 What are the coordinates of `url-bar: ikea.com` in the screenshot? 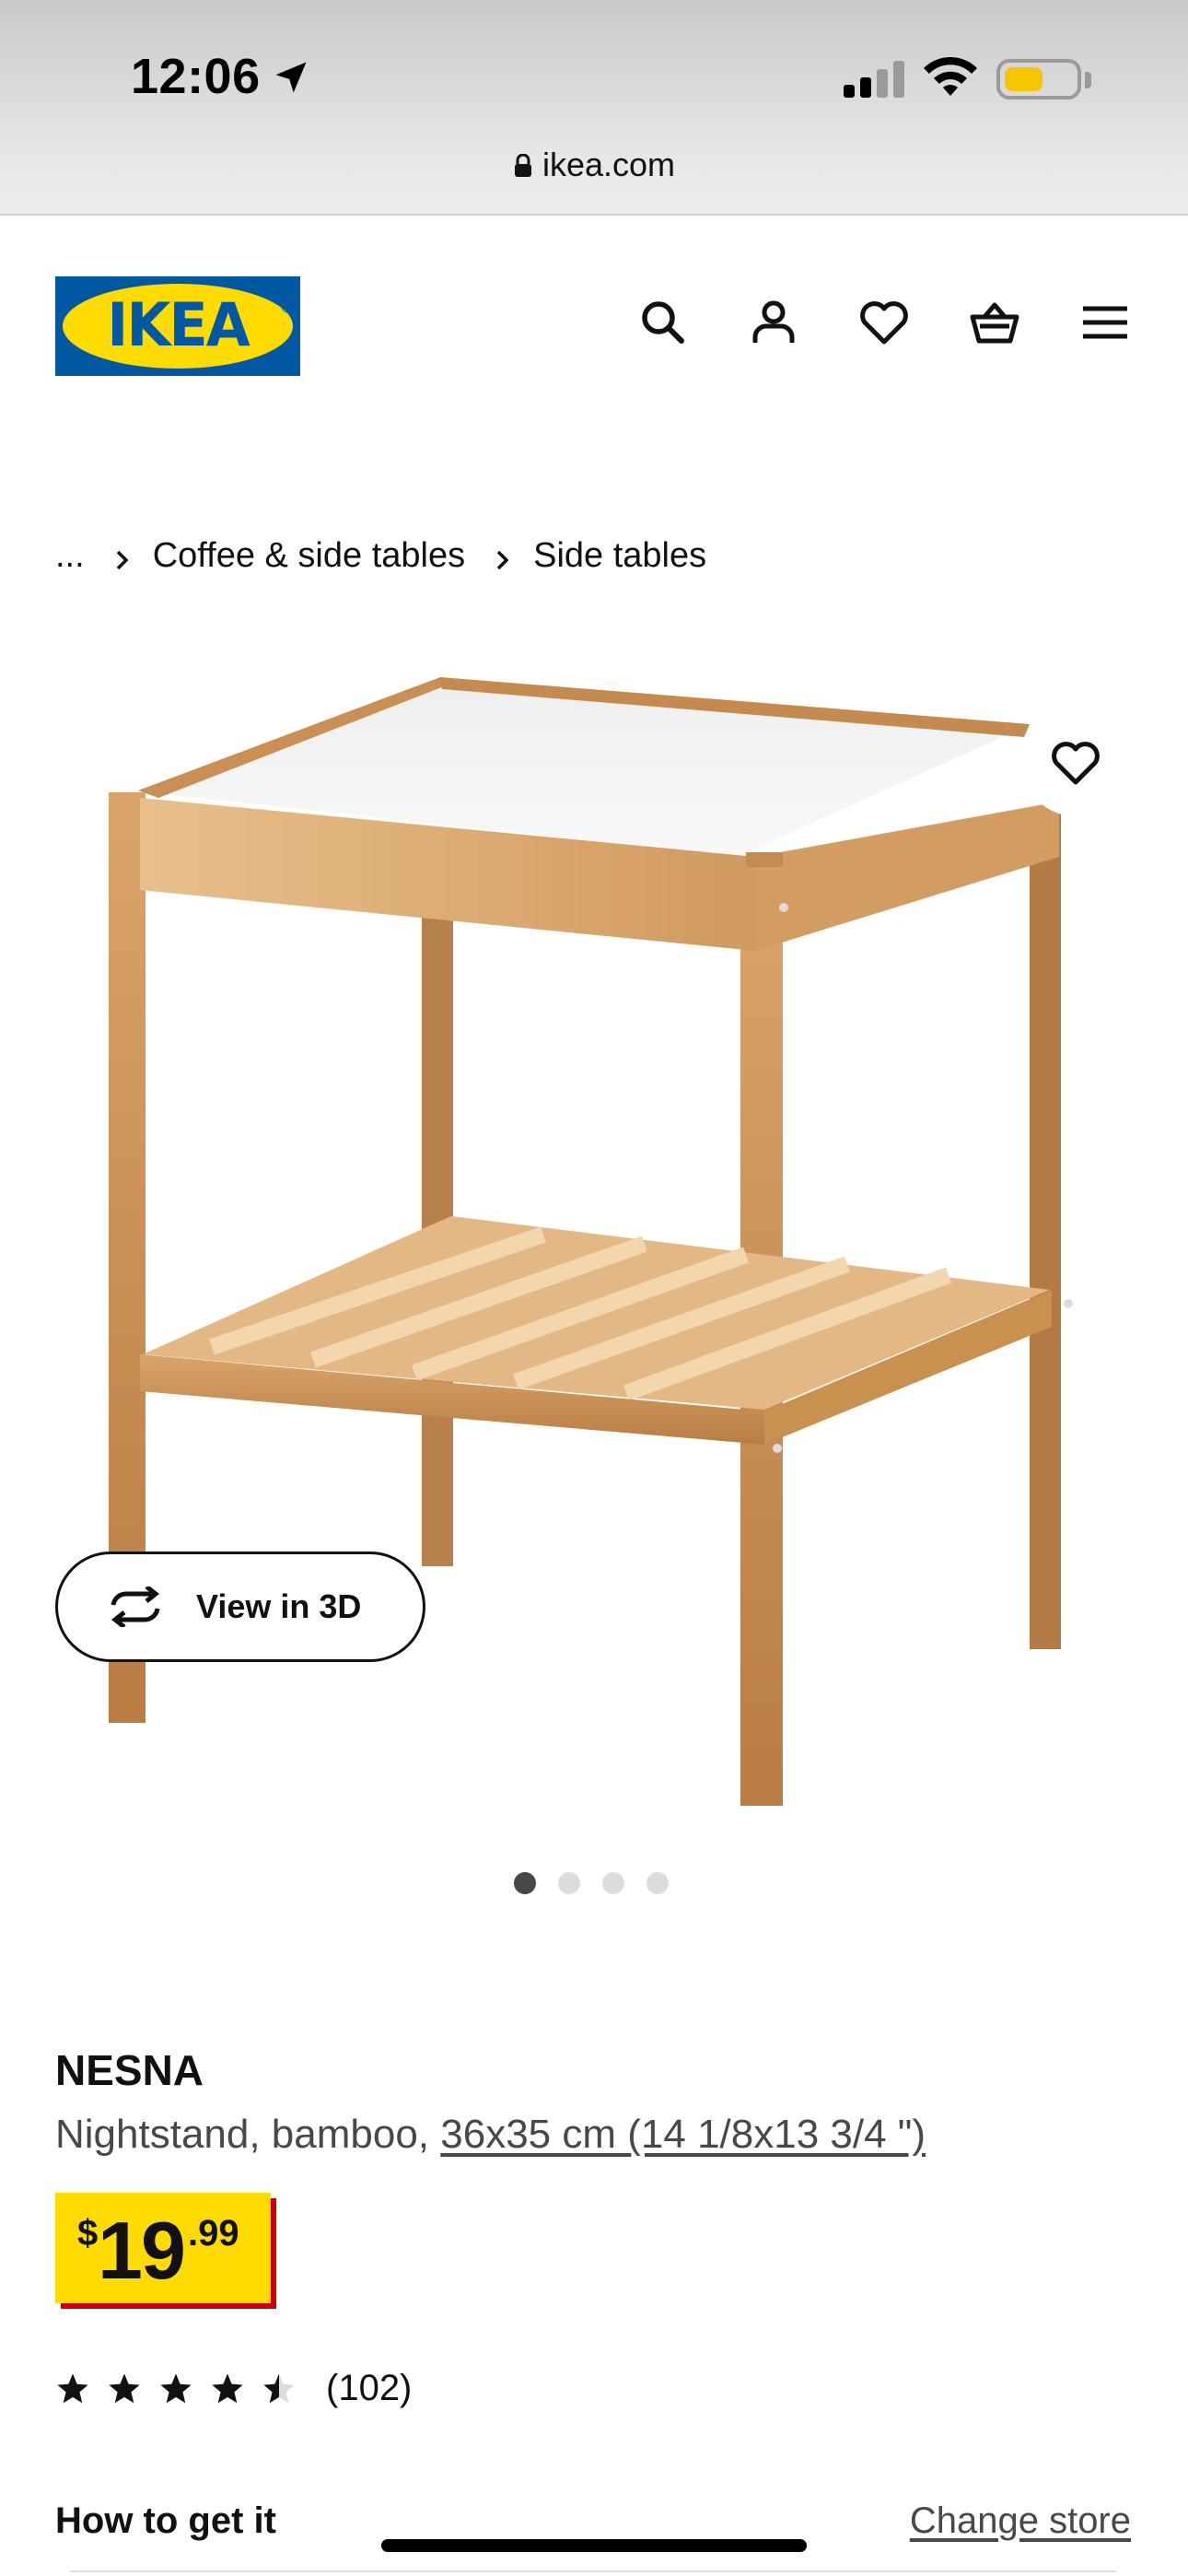 It's located at (594, 165).